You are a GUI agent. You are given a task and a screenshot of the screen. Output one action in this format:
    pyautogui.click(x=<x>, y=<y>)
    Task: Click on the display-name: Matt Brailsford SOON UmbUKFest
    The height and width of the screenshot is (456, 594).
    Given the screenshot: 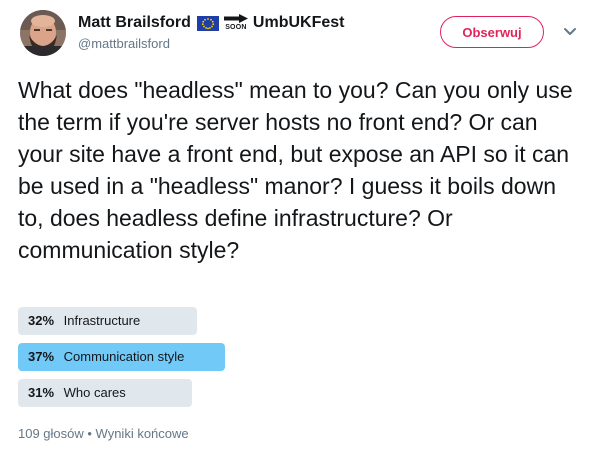 What is the action you would take?
    pyautogui.click(x=211, y=23)
    